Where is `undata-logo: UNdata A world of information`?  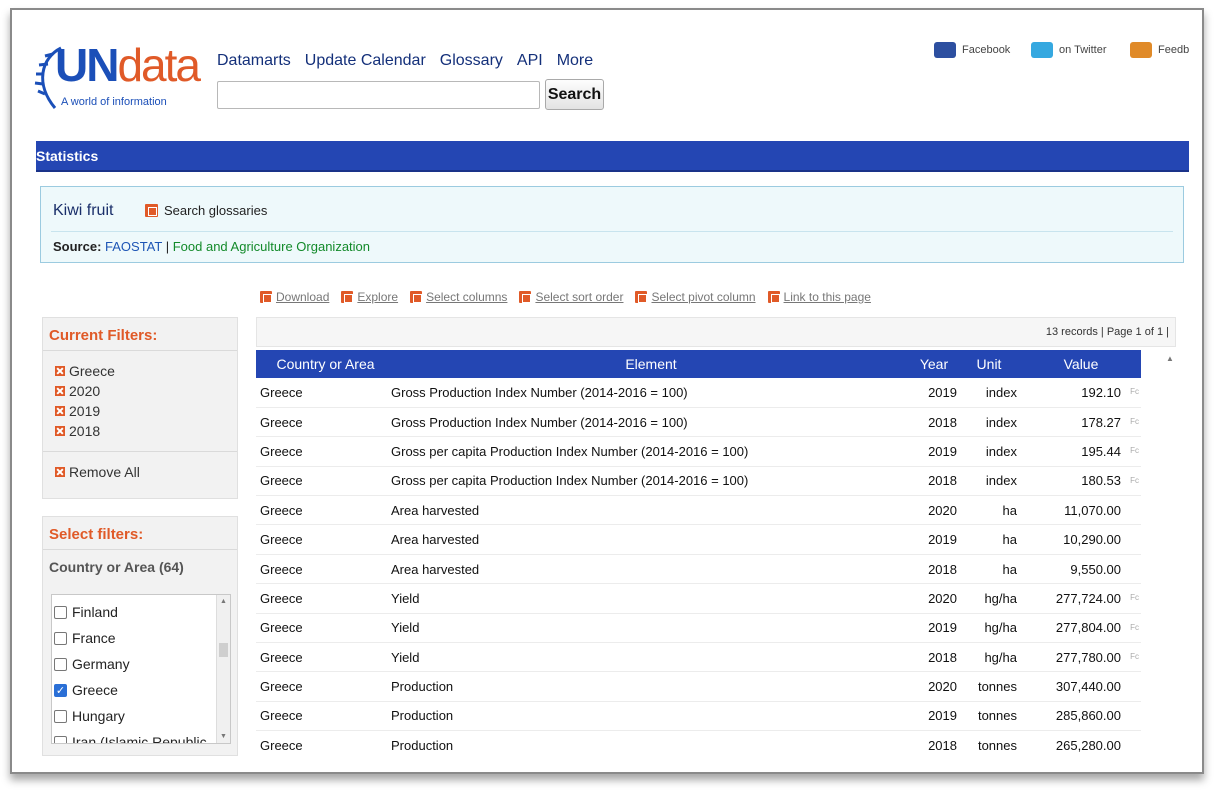 undata-logo: UNdata A world of information is located at coordinates (117, 78).